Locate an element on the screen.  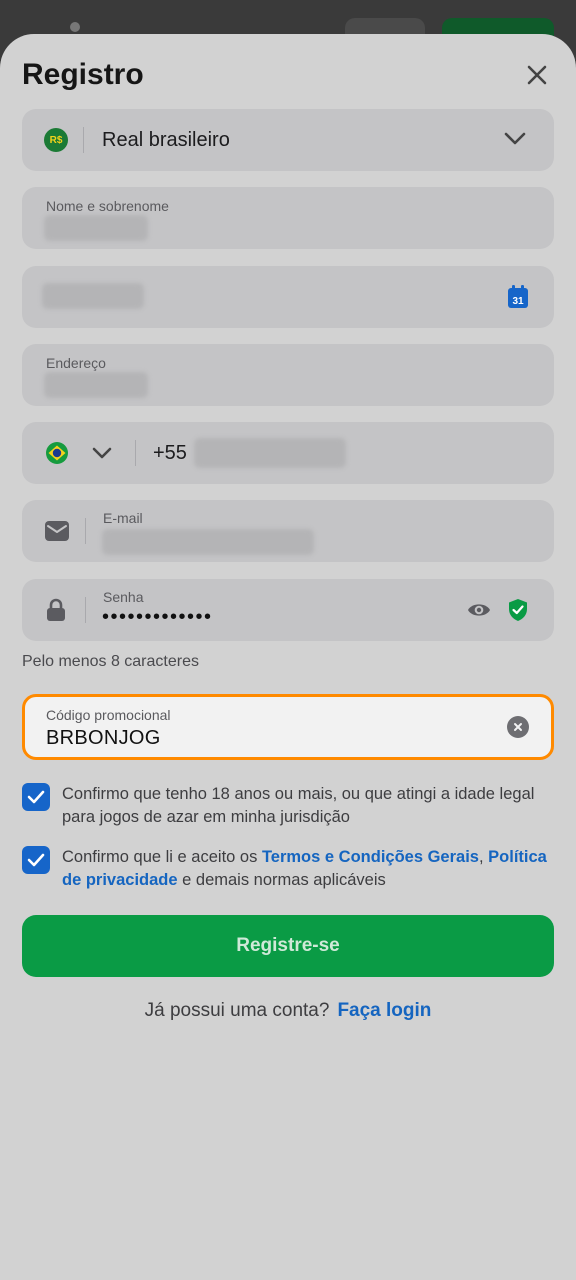
terms-text-before: Confirmo que li e aceito os is located at coordinates (162, 857).